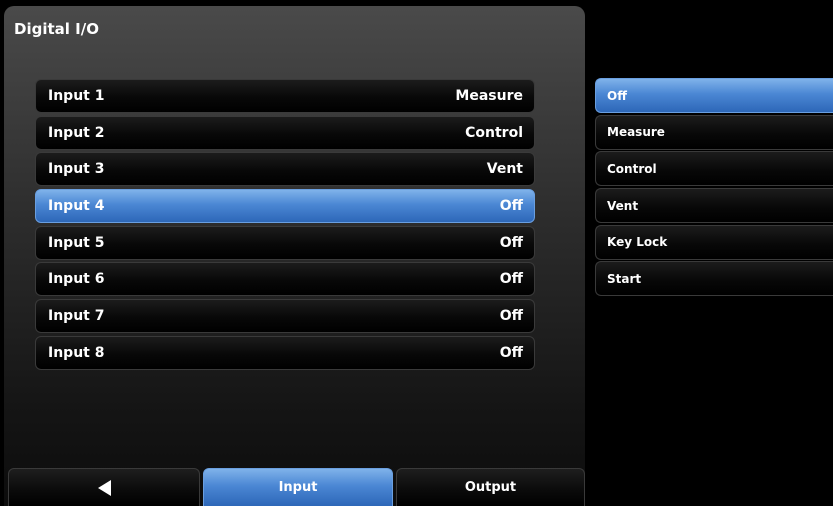 The height and width of the screenshot is (506, 833). What do you see at coordinates (714, 132) in the screenshot?
I see `option-measure: Measure` at bounding box center [714, 132].